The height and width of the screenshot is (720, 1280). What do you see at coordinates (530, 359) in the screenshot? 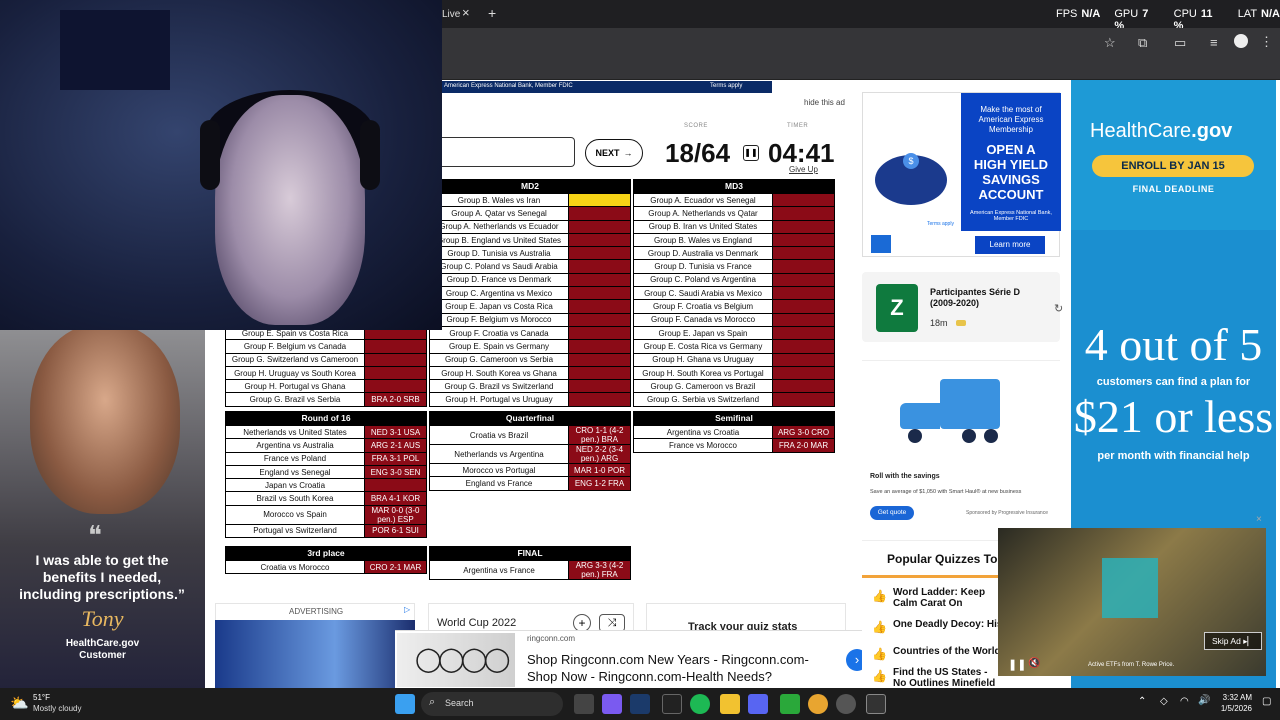
I see `table-row: Group G. Cameroon vs Serbia` at bounding box center [530, 359].